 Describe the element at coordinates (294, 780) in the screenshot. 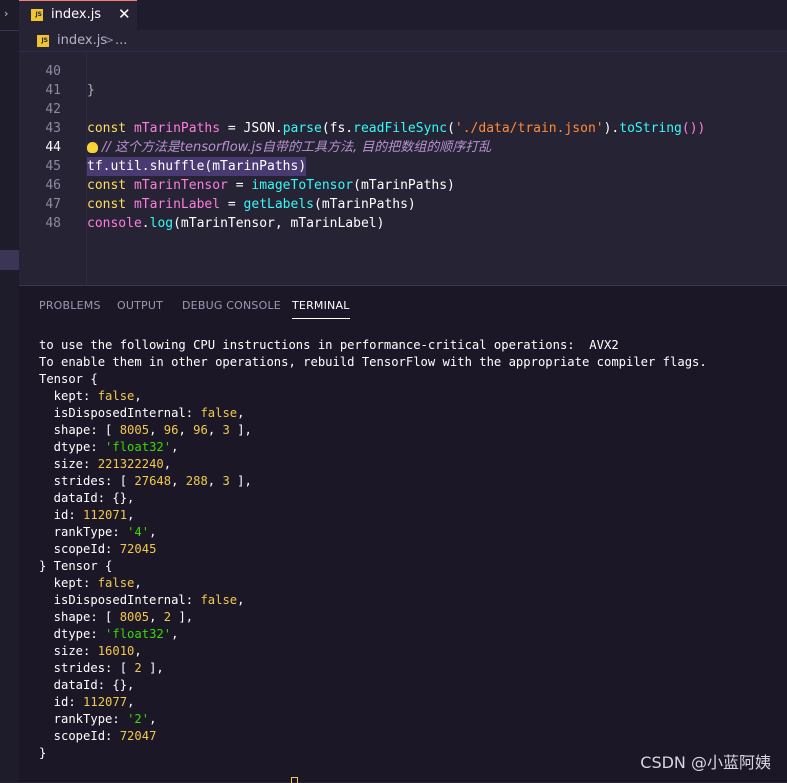

I see `terminal-cursor` at that location.